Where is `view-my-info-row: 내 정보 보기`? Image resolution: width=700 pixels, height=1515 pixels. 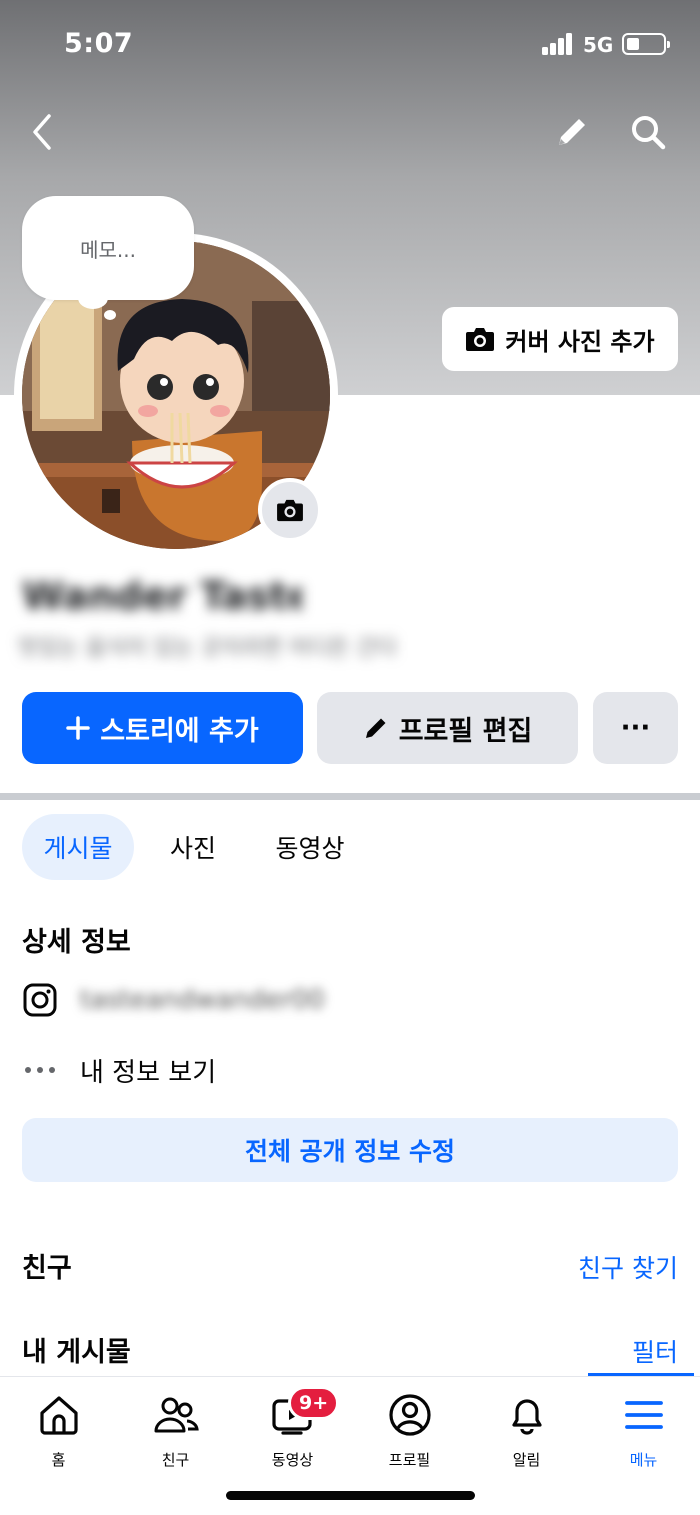 view-my-info-row: 내 정보 보기 is located at coordinates (342, 1070).